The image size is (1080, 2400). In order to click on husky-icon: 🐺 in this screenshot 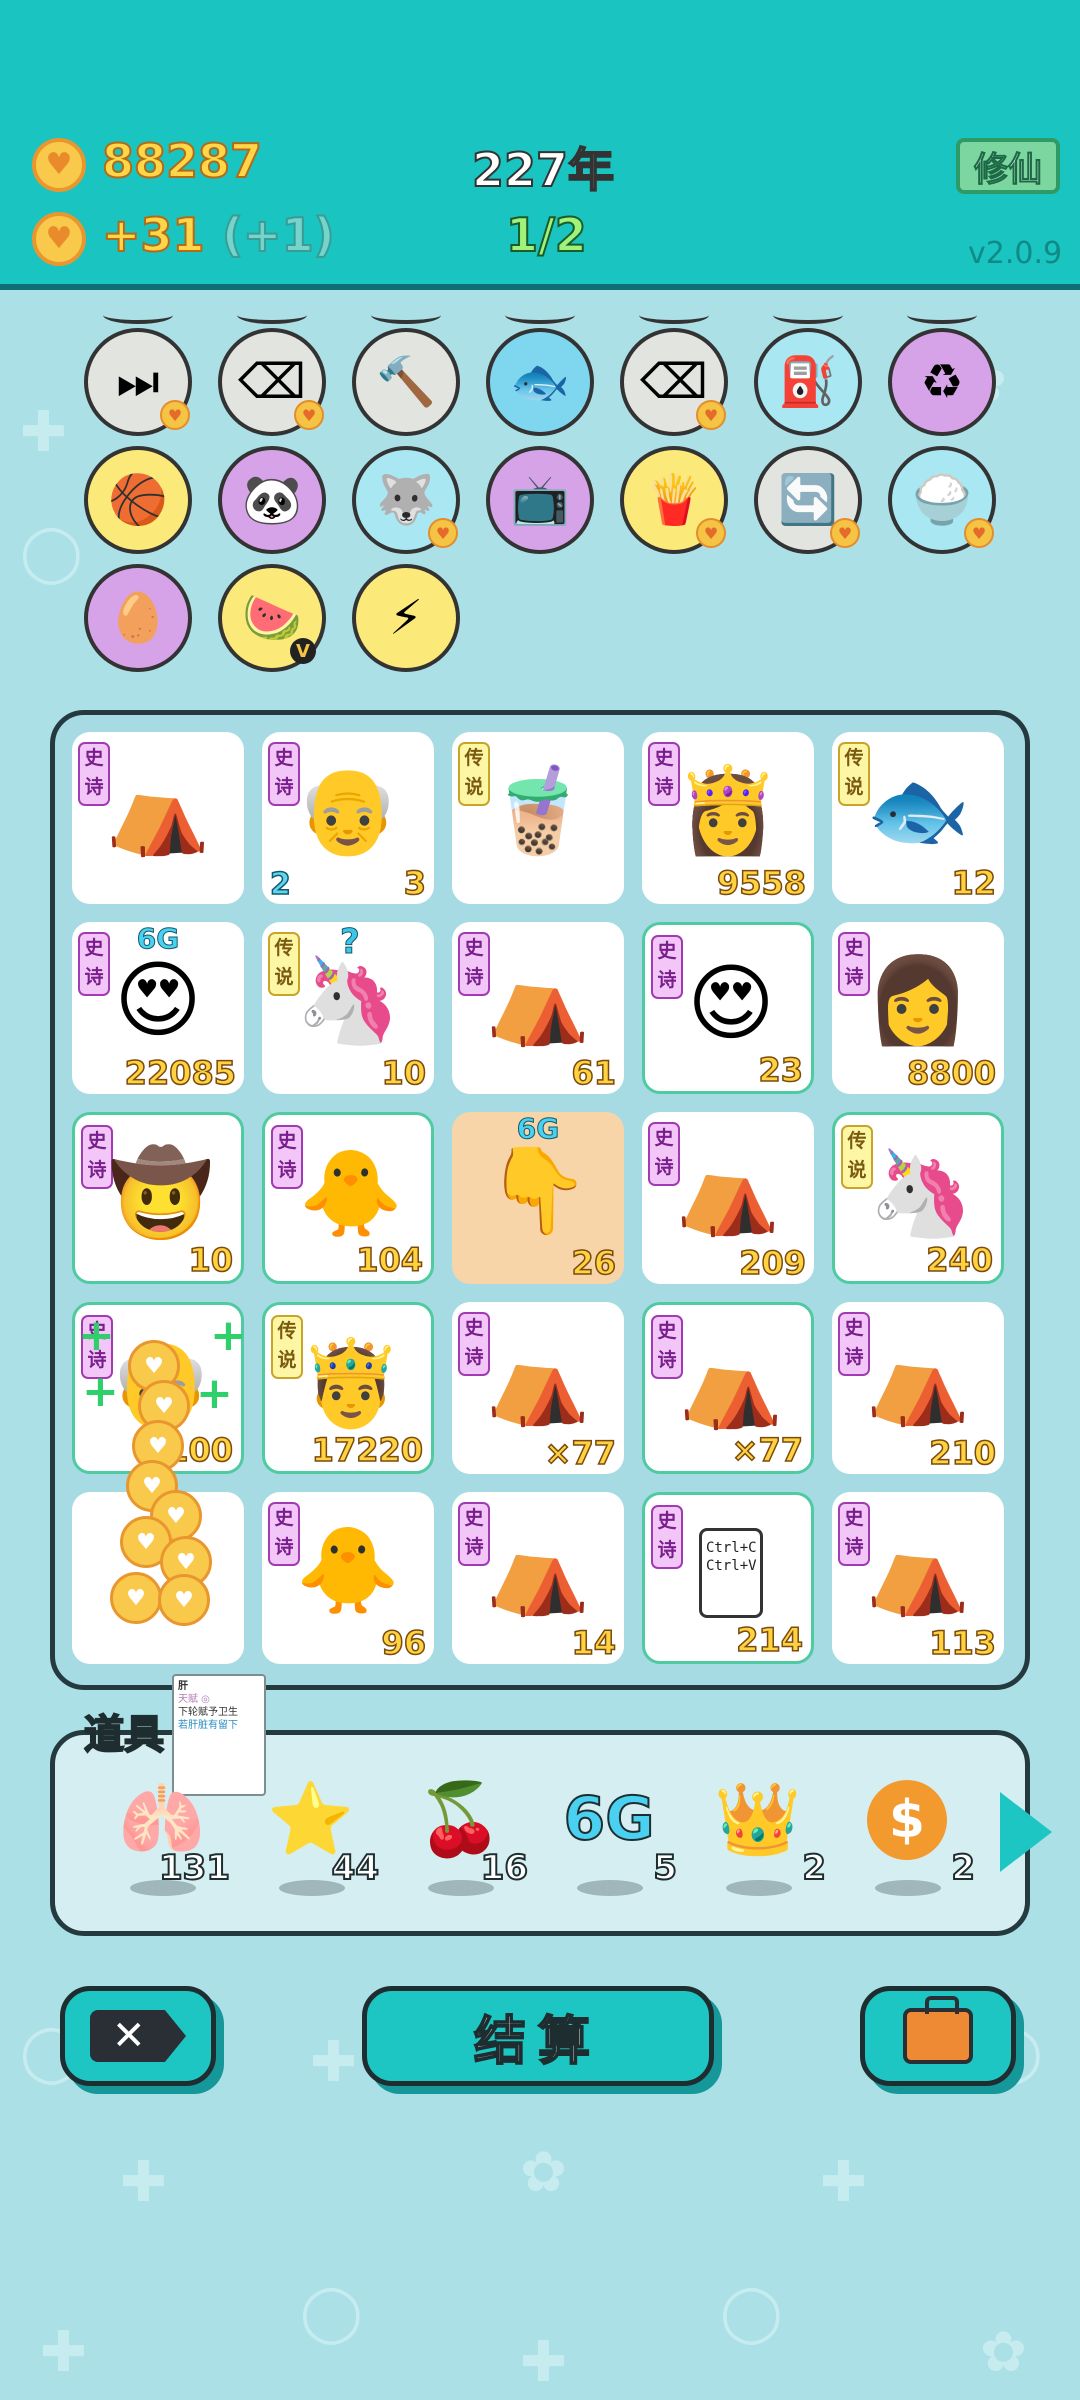, I will do `click(406, 500)`.